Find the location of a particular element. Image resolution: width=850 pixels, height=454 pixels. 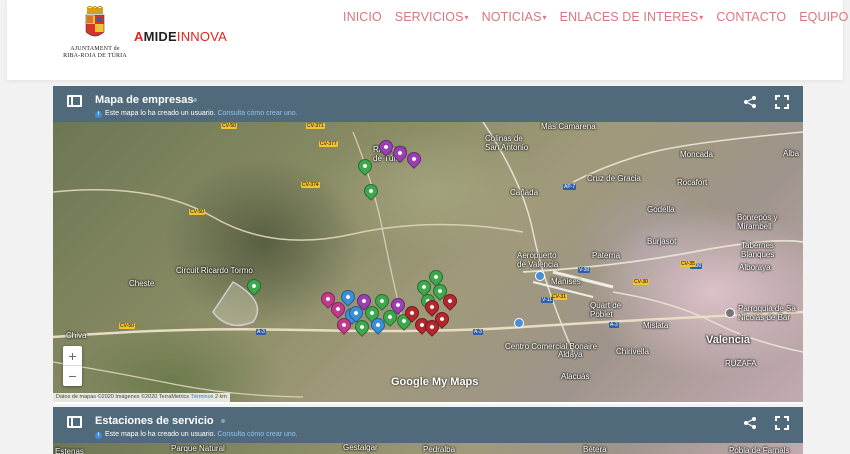

nav-item-servicios: SERVICIOS▾ is located at coordinates (432, 17).